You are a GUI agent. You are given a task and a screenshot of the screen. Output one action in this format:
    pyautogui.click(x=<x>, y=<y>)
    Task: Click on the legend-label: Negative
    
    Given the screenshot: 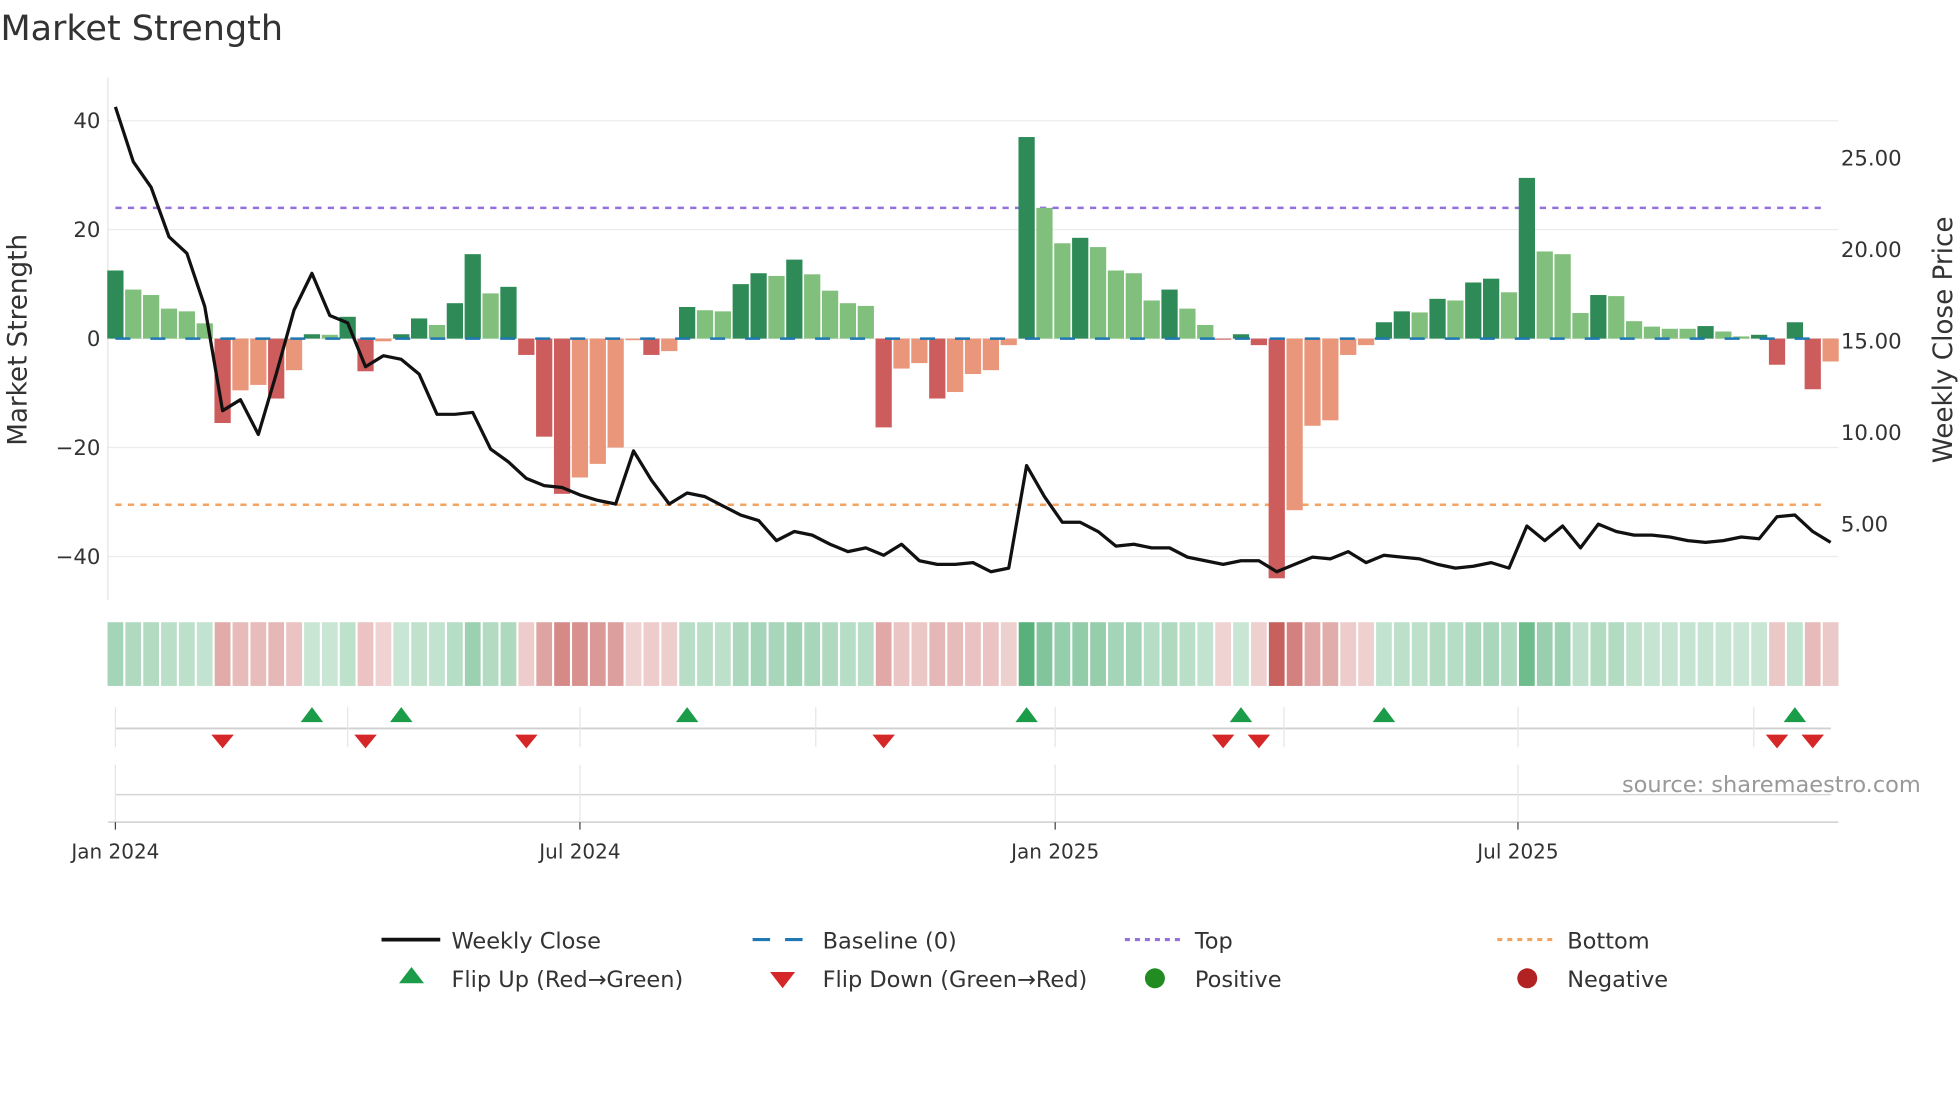 What is the action you would take?
    pyautogui.click(x=1617, y=980)
    